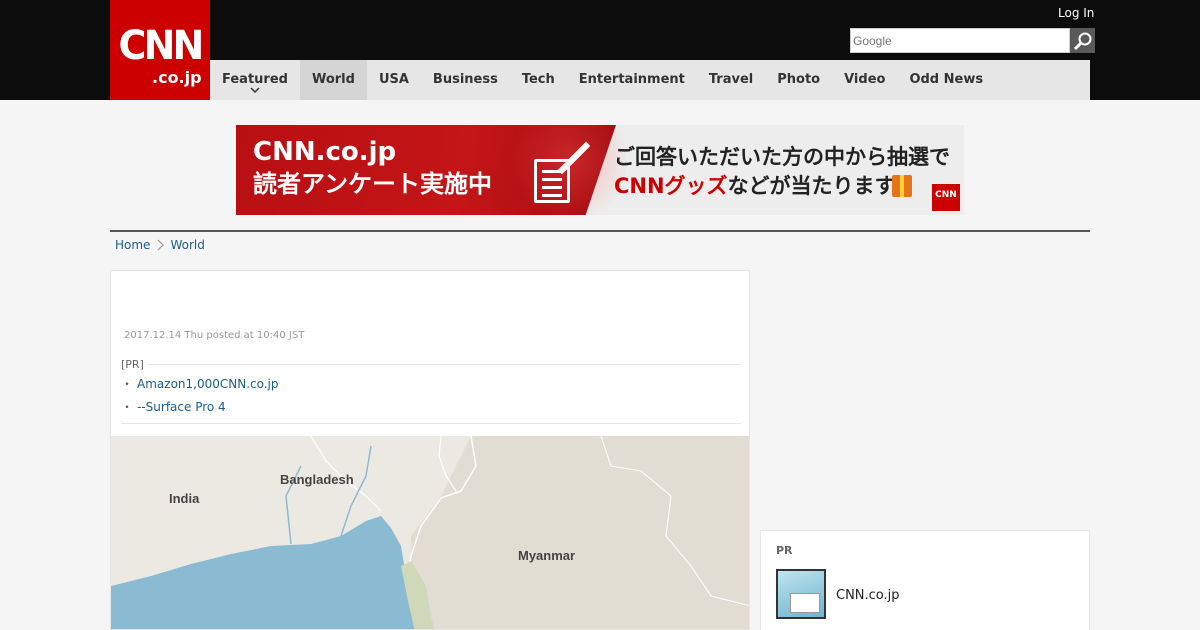  I want to click on nav-label: Travel, so click(731, 79).